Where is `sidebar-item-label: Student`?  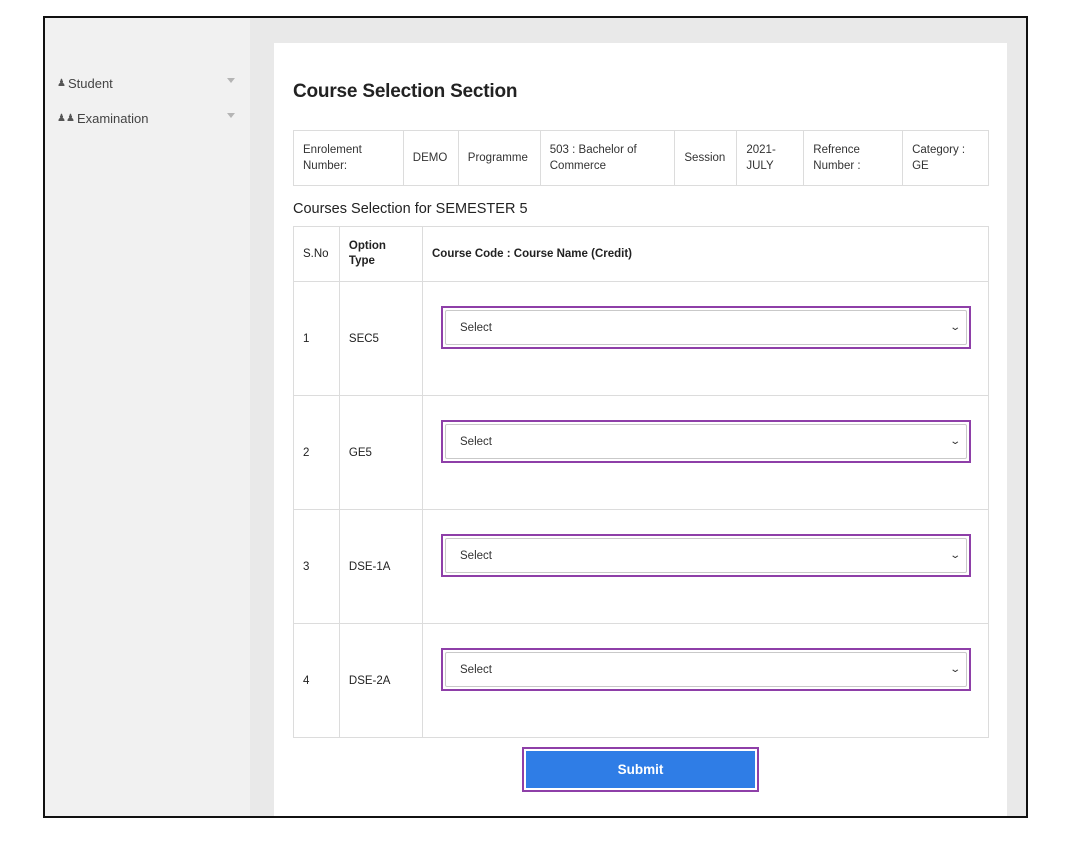 sidebar-item-label: Student is located at coordinates (90, 83).